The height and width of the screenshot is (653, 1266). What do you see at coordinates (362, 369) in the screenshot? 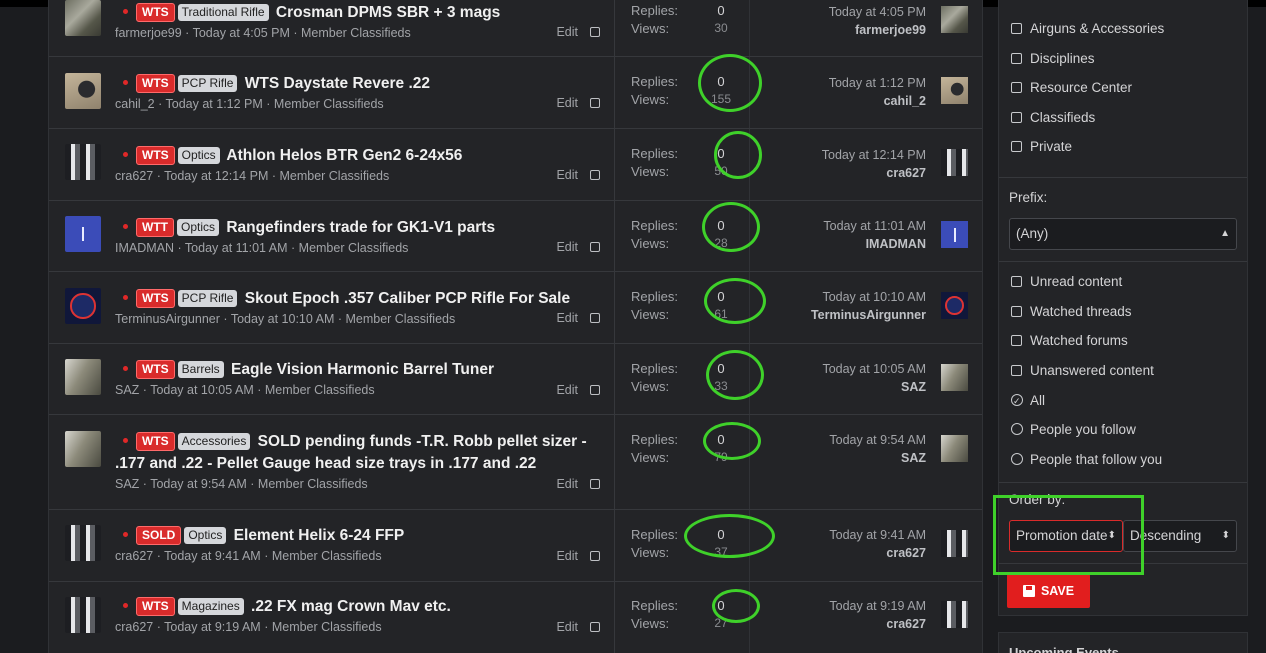
I see `thread-title: Eagle Vision Harmonic Barrel Tuner` at bounding box center [362, 369].